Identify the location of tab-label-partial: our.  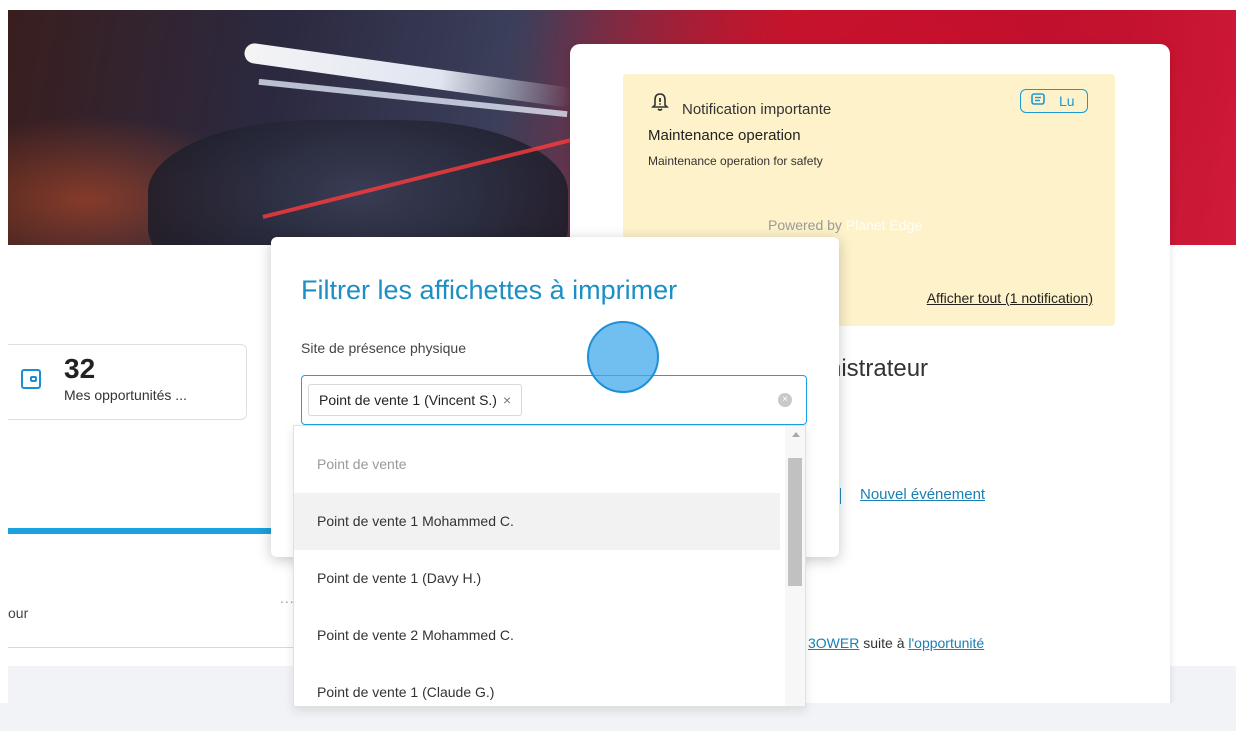
(18, 613).